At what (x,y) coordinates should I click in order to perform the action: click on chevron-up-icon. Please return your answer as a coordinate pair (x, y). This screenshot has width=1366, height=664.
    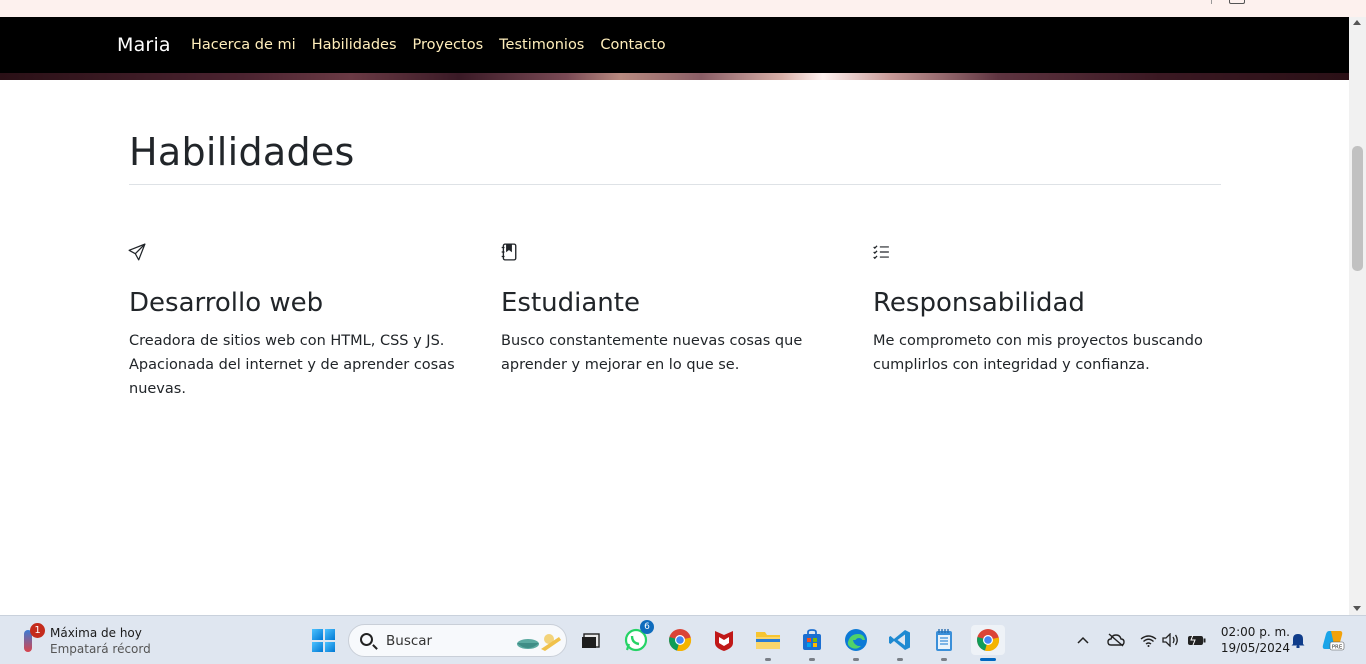
    Looking at the image, I should click on (1083, 640).